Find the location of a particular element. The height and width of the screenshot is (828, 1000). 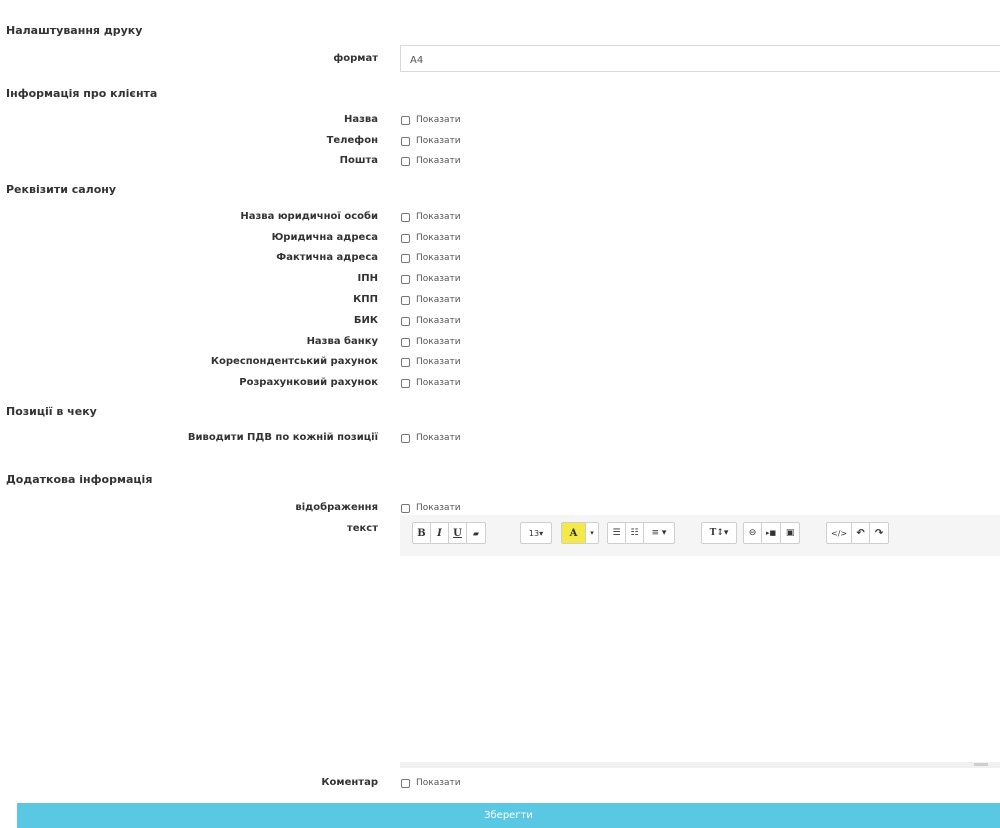

text-label: текст is located at coordinates (362, 528).